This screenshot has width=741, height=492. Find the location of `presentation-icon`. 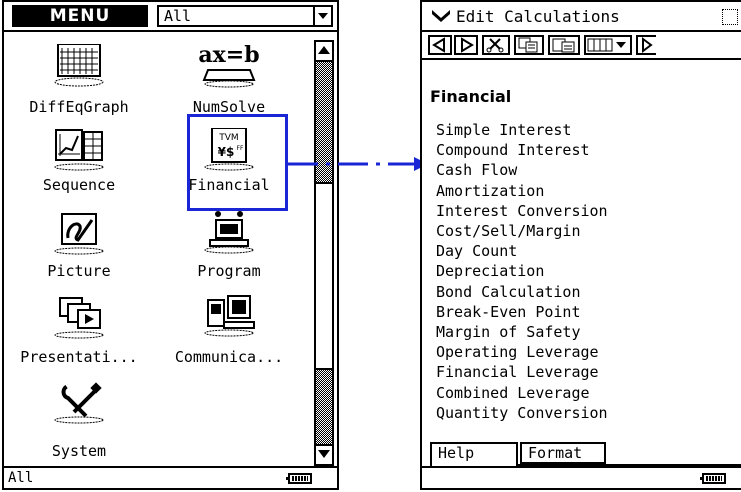

presentation-icon is located at coordinates (79, 318).